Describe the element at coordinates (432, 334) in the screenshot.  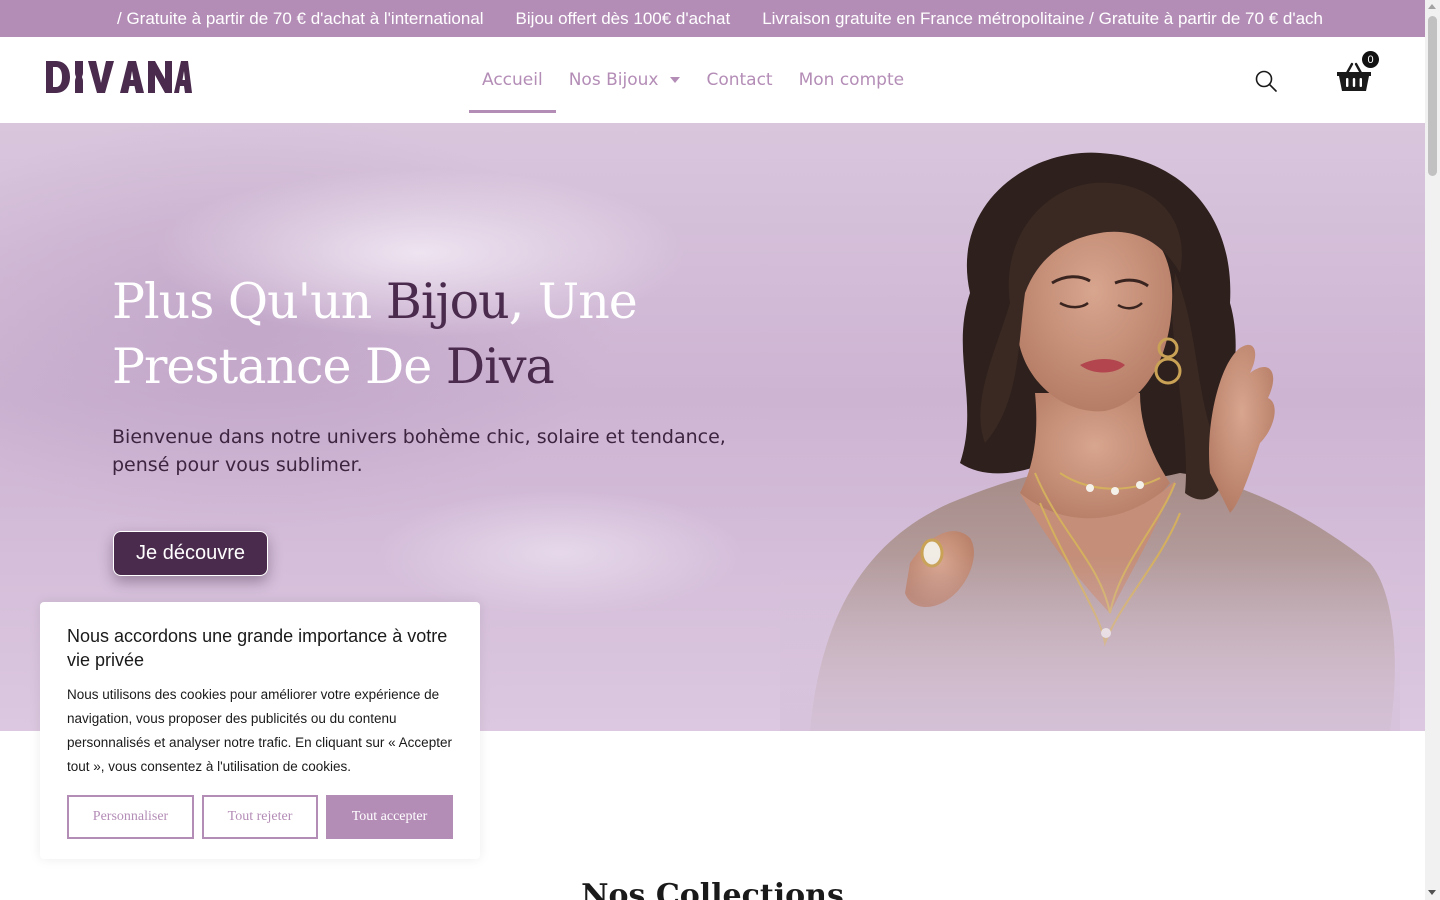
I see `hero-title: Plus Qu'un Bijou, Une Prestance De Diva` at that location.